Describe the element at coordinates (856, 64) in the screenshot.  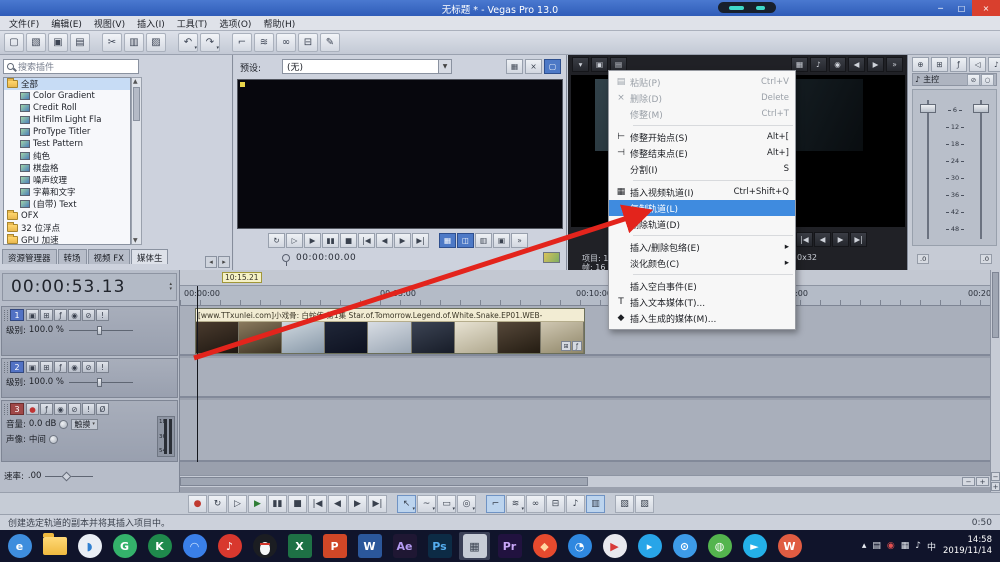
I see `trimmer-prev-button: ◀` at that location.